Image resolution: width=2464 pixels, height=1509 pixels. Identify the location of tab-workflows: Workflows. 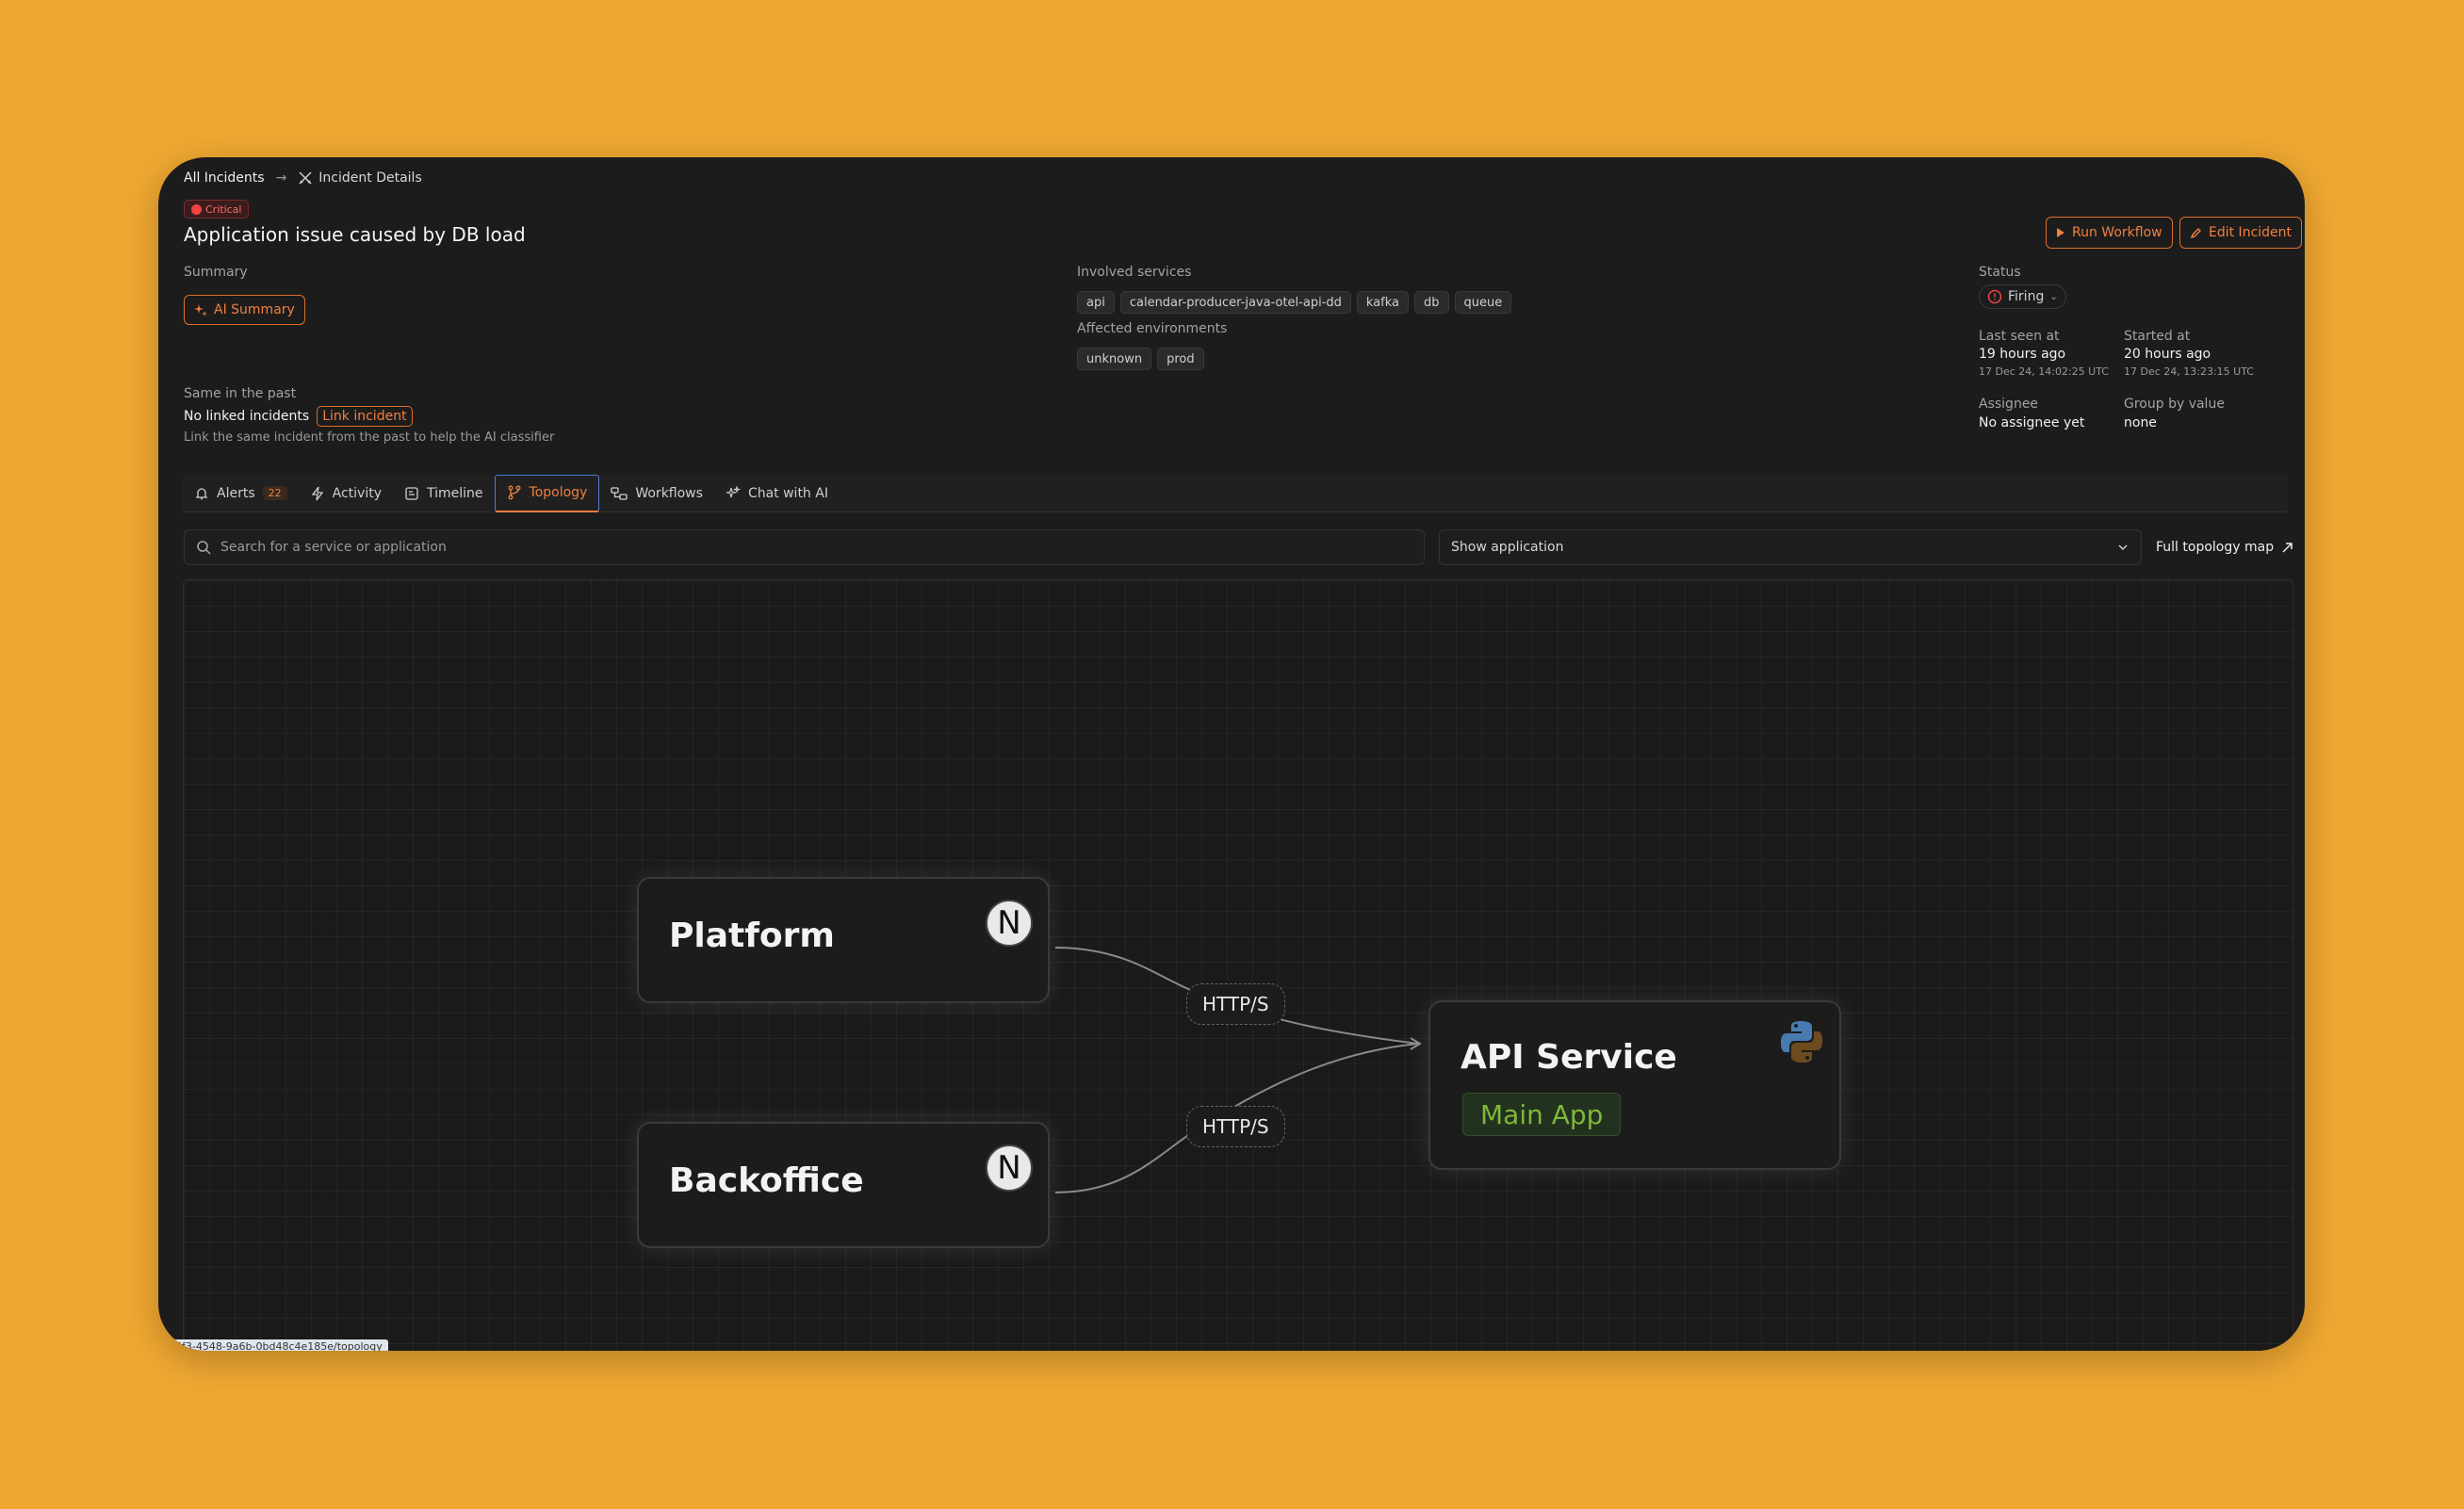
(656, 493).